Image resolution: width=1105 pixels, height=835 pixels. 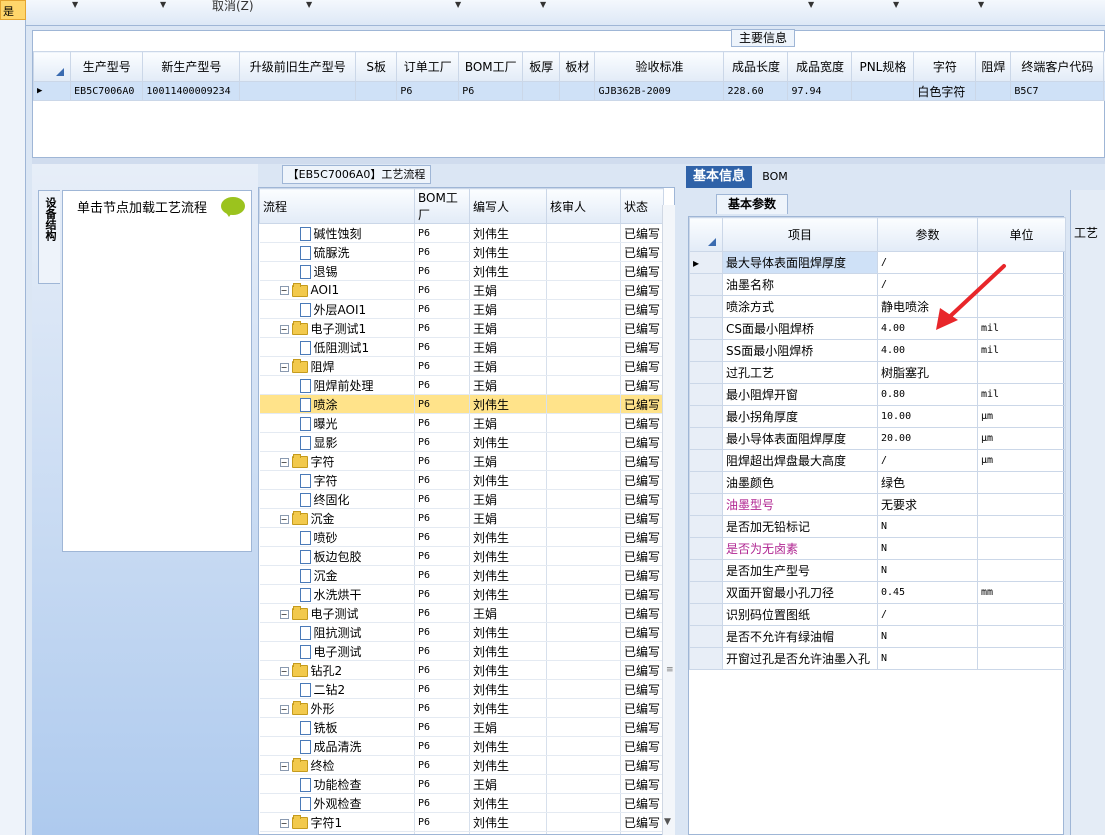 I want to click on column-header: 生产型号, so click(x=107, y=66).